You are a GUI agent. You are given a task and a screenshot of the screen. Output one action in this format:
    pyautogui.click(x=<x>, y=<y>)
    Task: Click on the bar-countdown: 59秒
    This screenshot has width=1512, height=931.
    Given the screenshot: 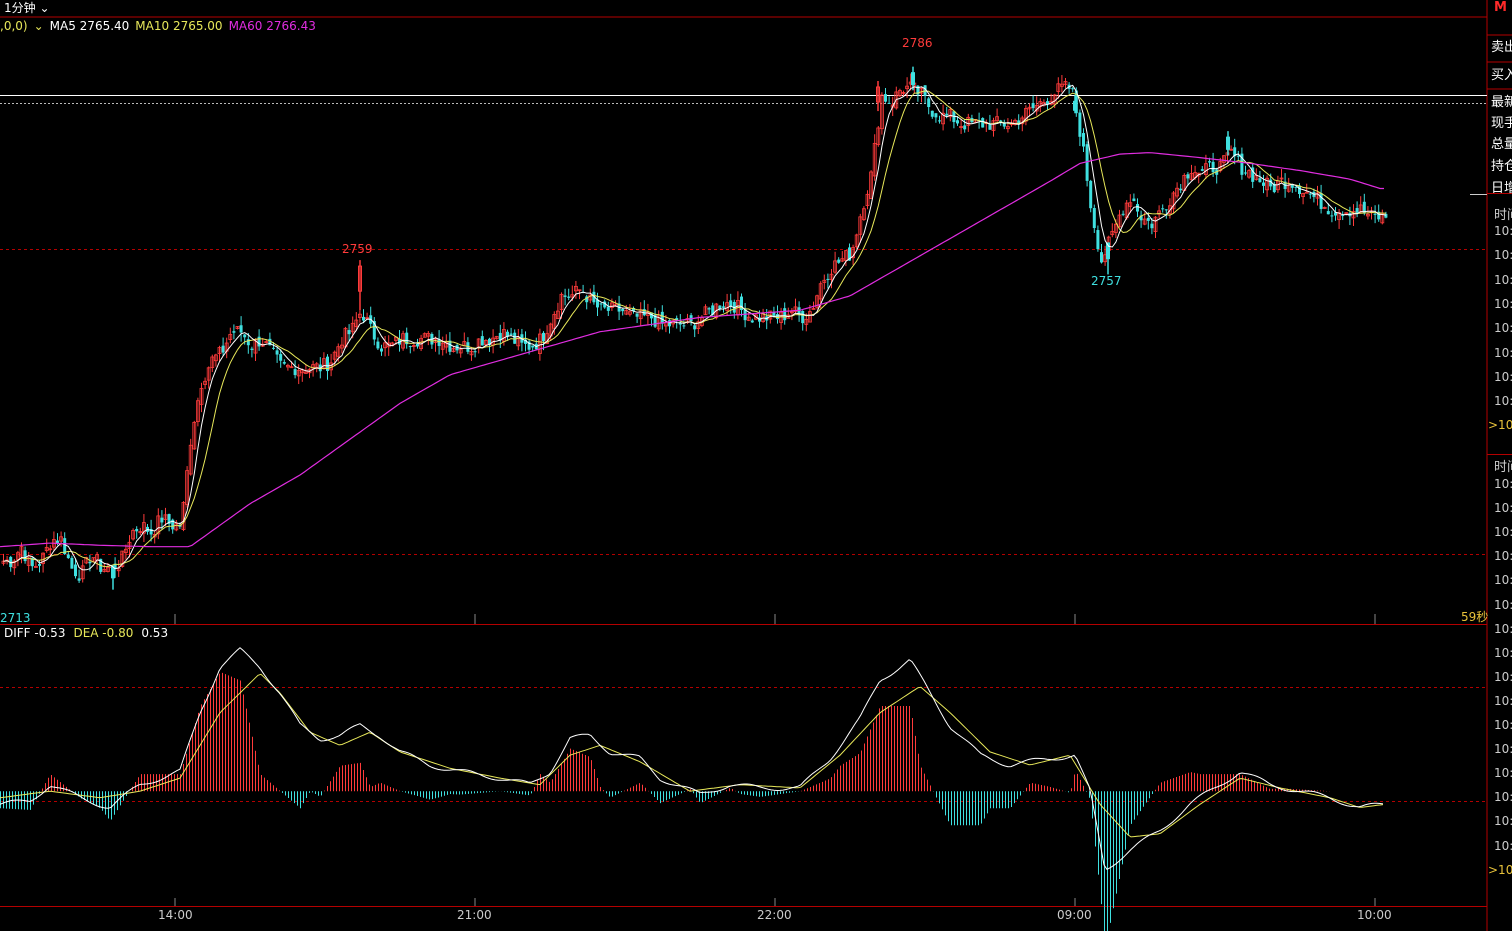 What is the action you would take?
    pyautogui.click(x=1475, y=617)
    